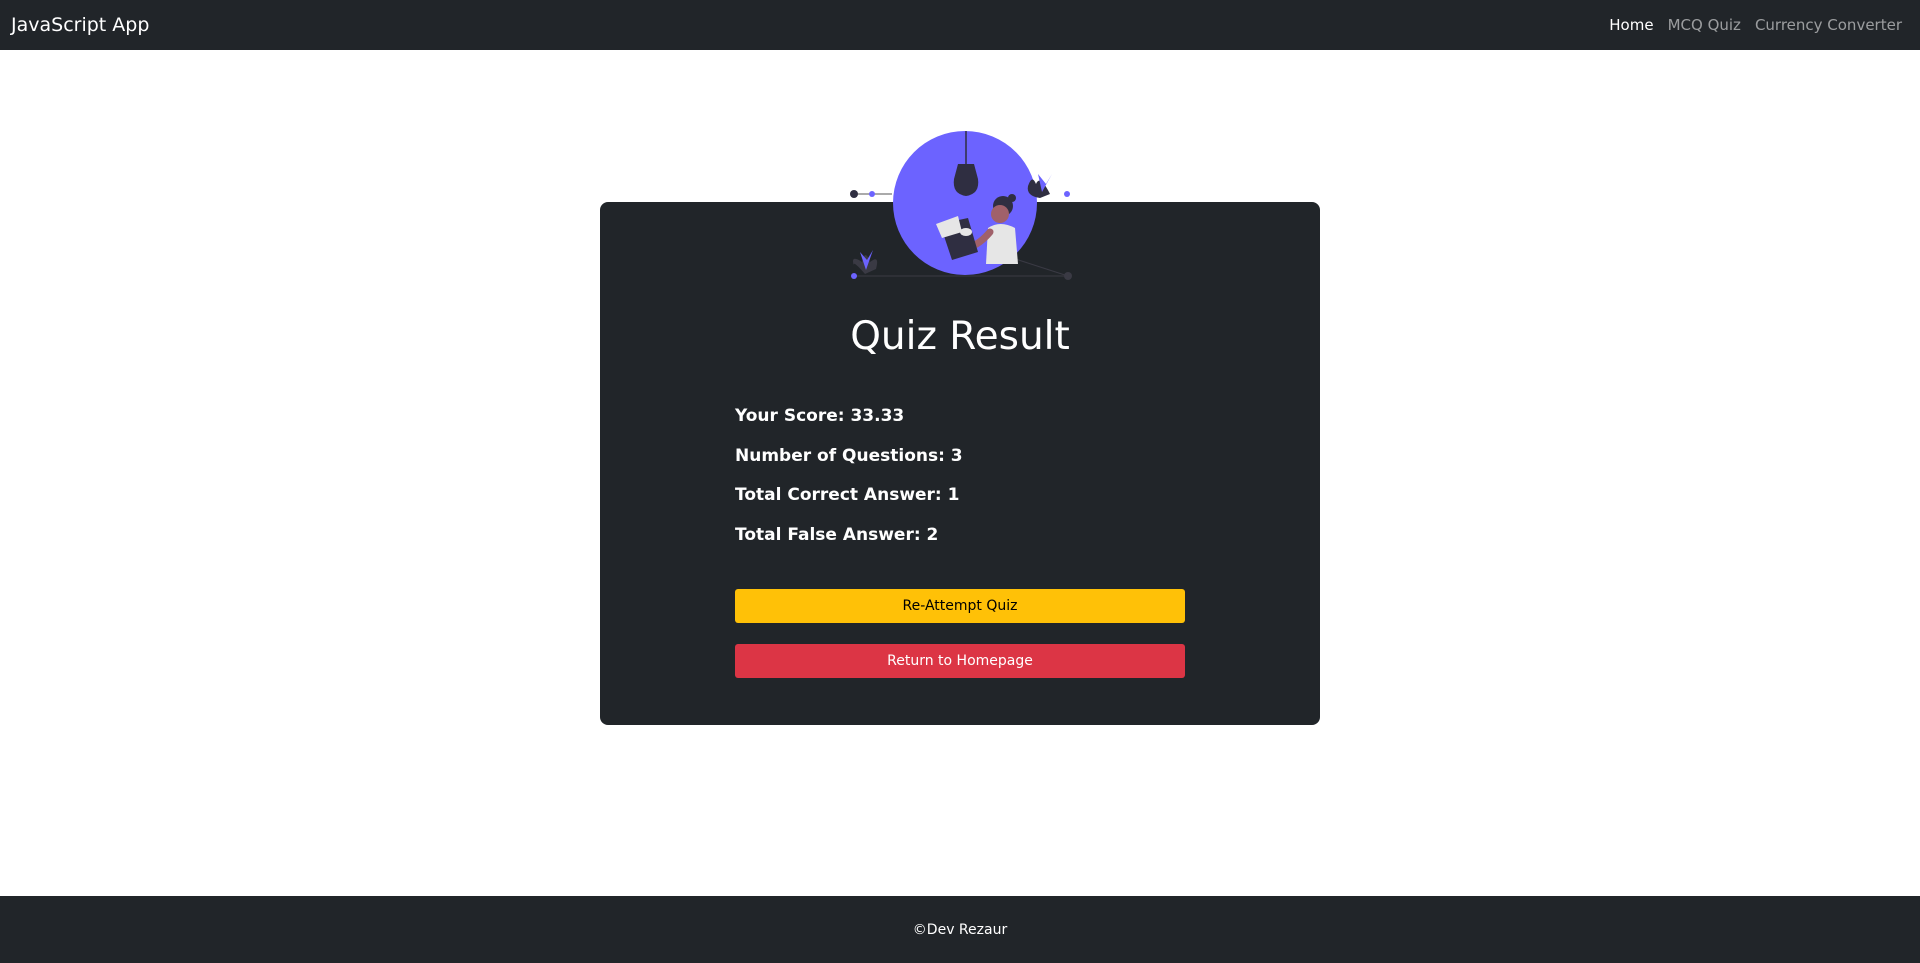 This screenshot has width=1920, height=963. Describe the element at coordinates (849, 455) in the screenshot. I see `question-count-text: Number of Questions: 3` at that location.